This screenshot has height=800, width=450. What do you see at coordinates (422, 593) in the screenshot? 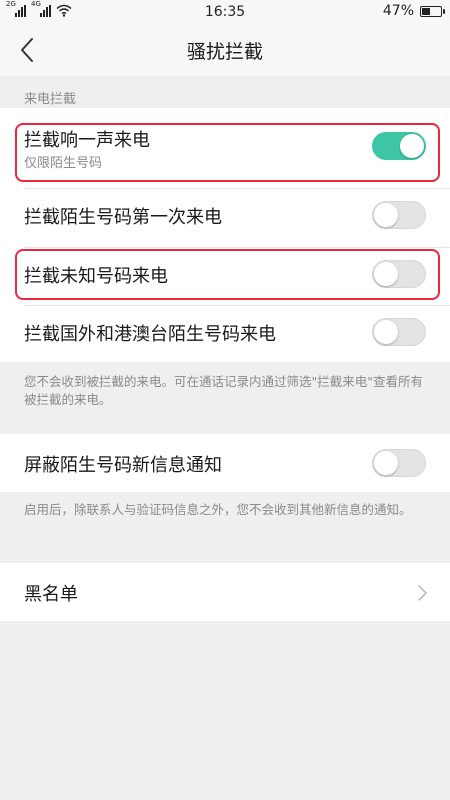
I see `chevron-right-icon` at bounding box center [422, 593].